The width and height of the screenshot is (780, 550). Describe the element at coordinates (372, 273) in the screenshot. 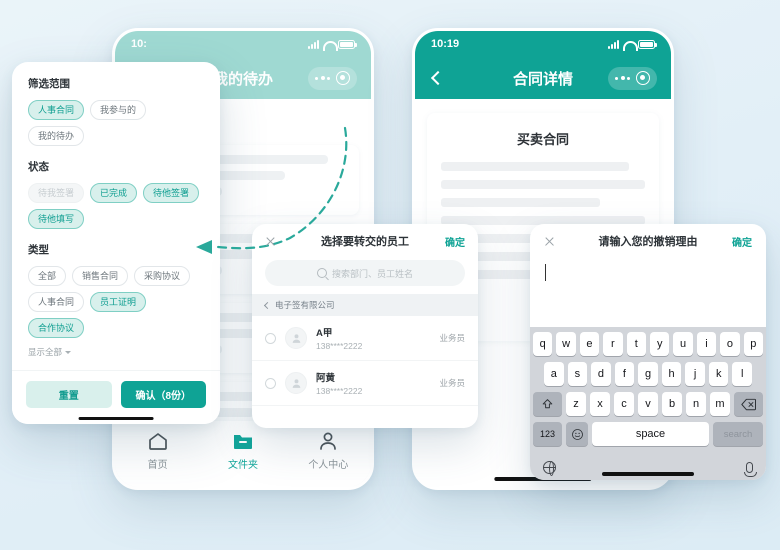

I see `employee-search-placeholder: 搜索部门、员工姓名` at that location.